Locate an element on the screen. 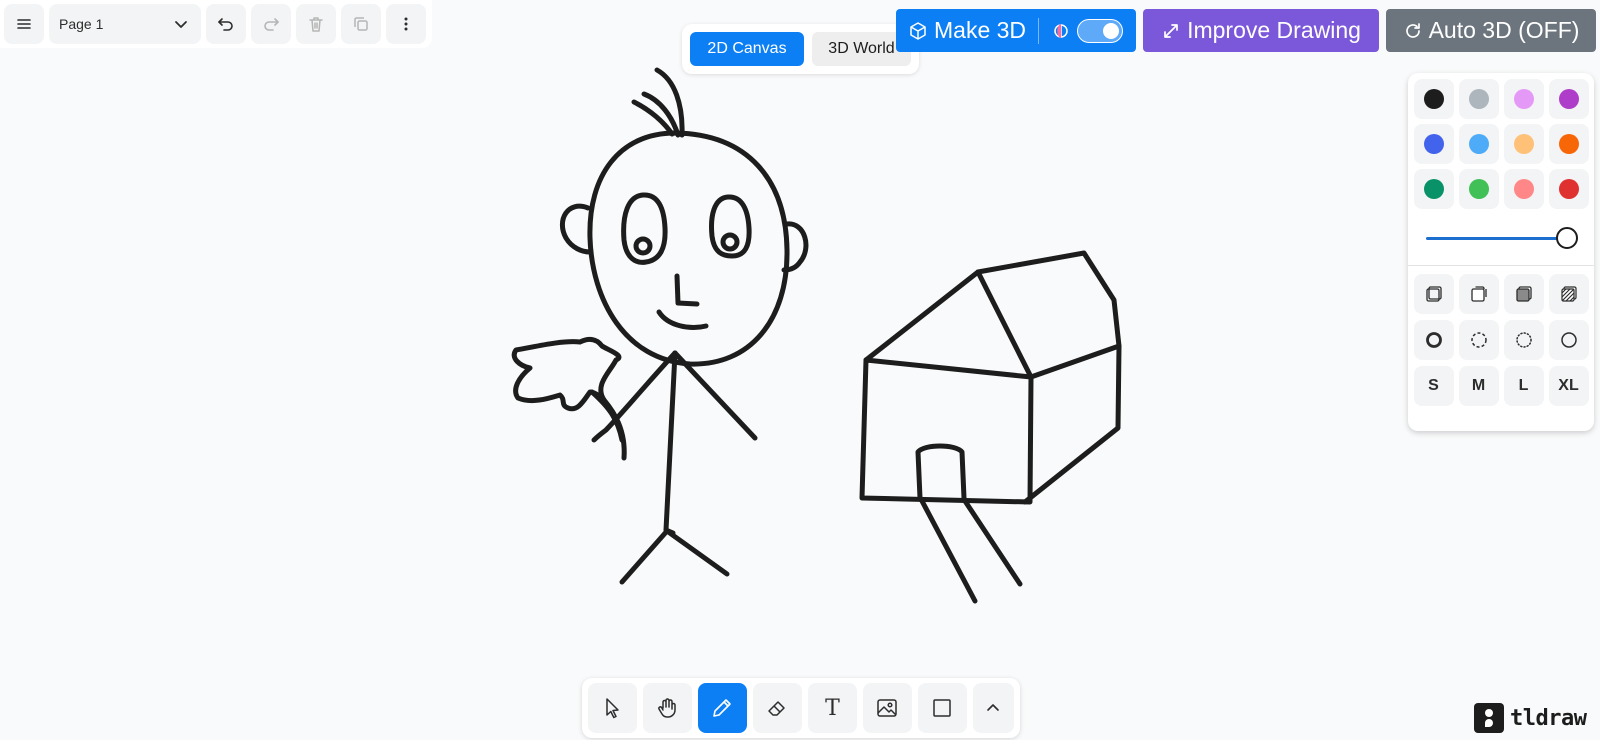 The width and height of the screenshot is (1600, 740). hand-tool is located at coordinates (667, 708).